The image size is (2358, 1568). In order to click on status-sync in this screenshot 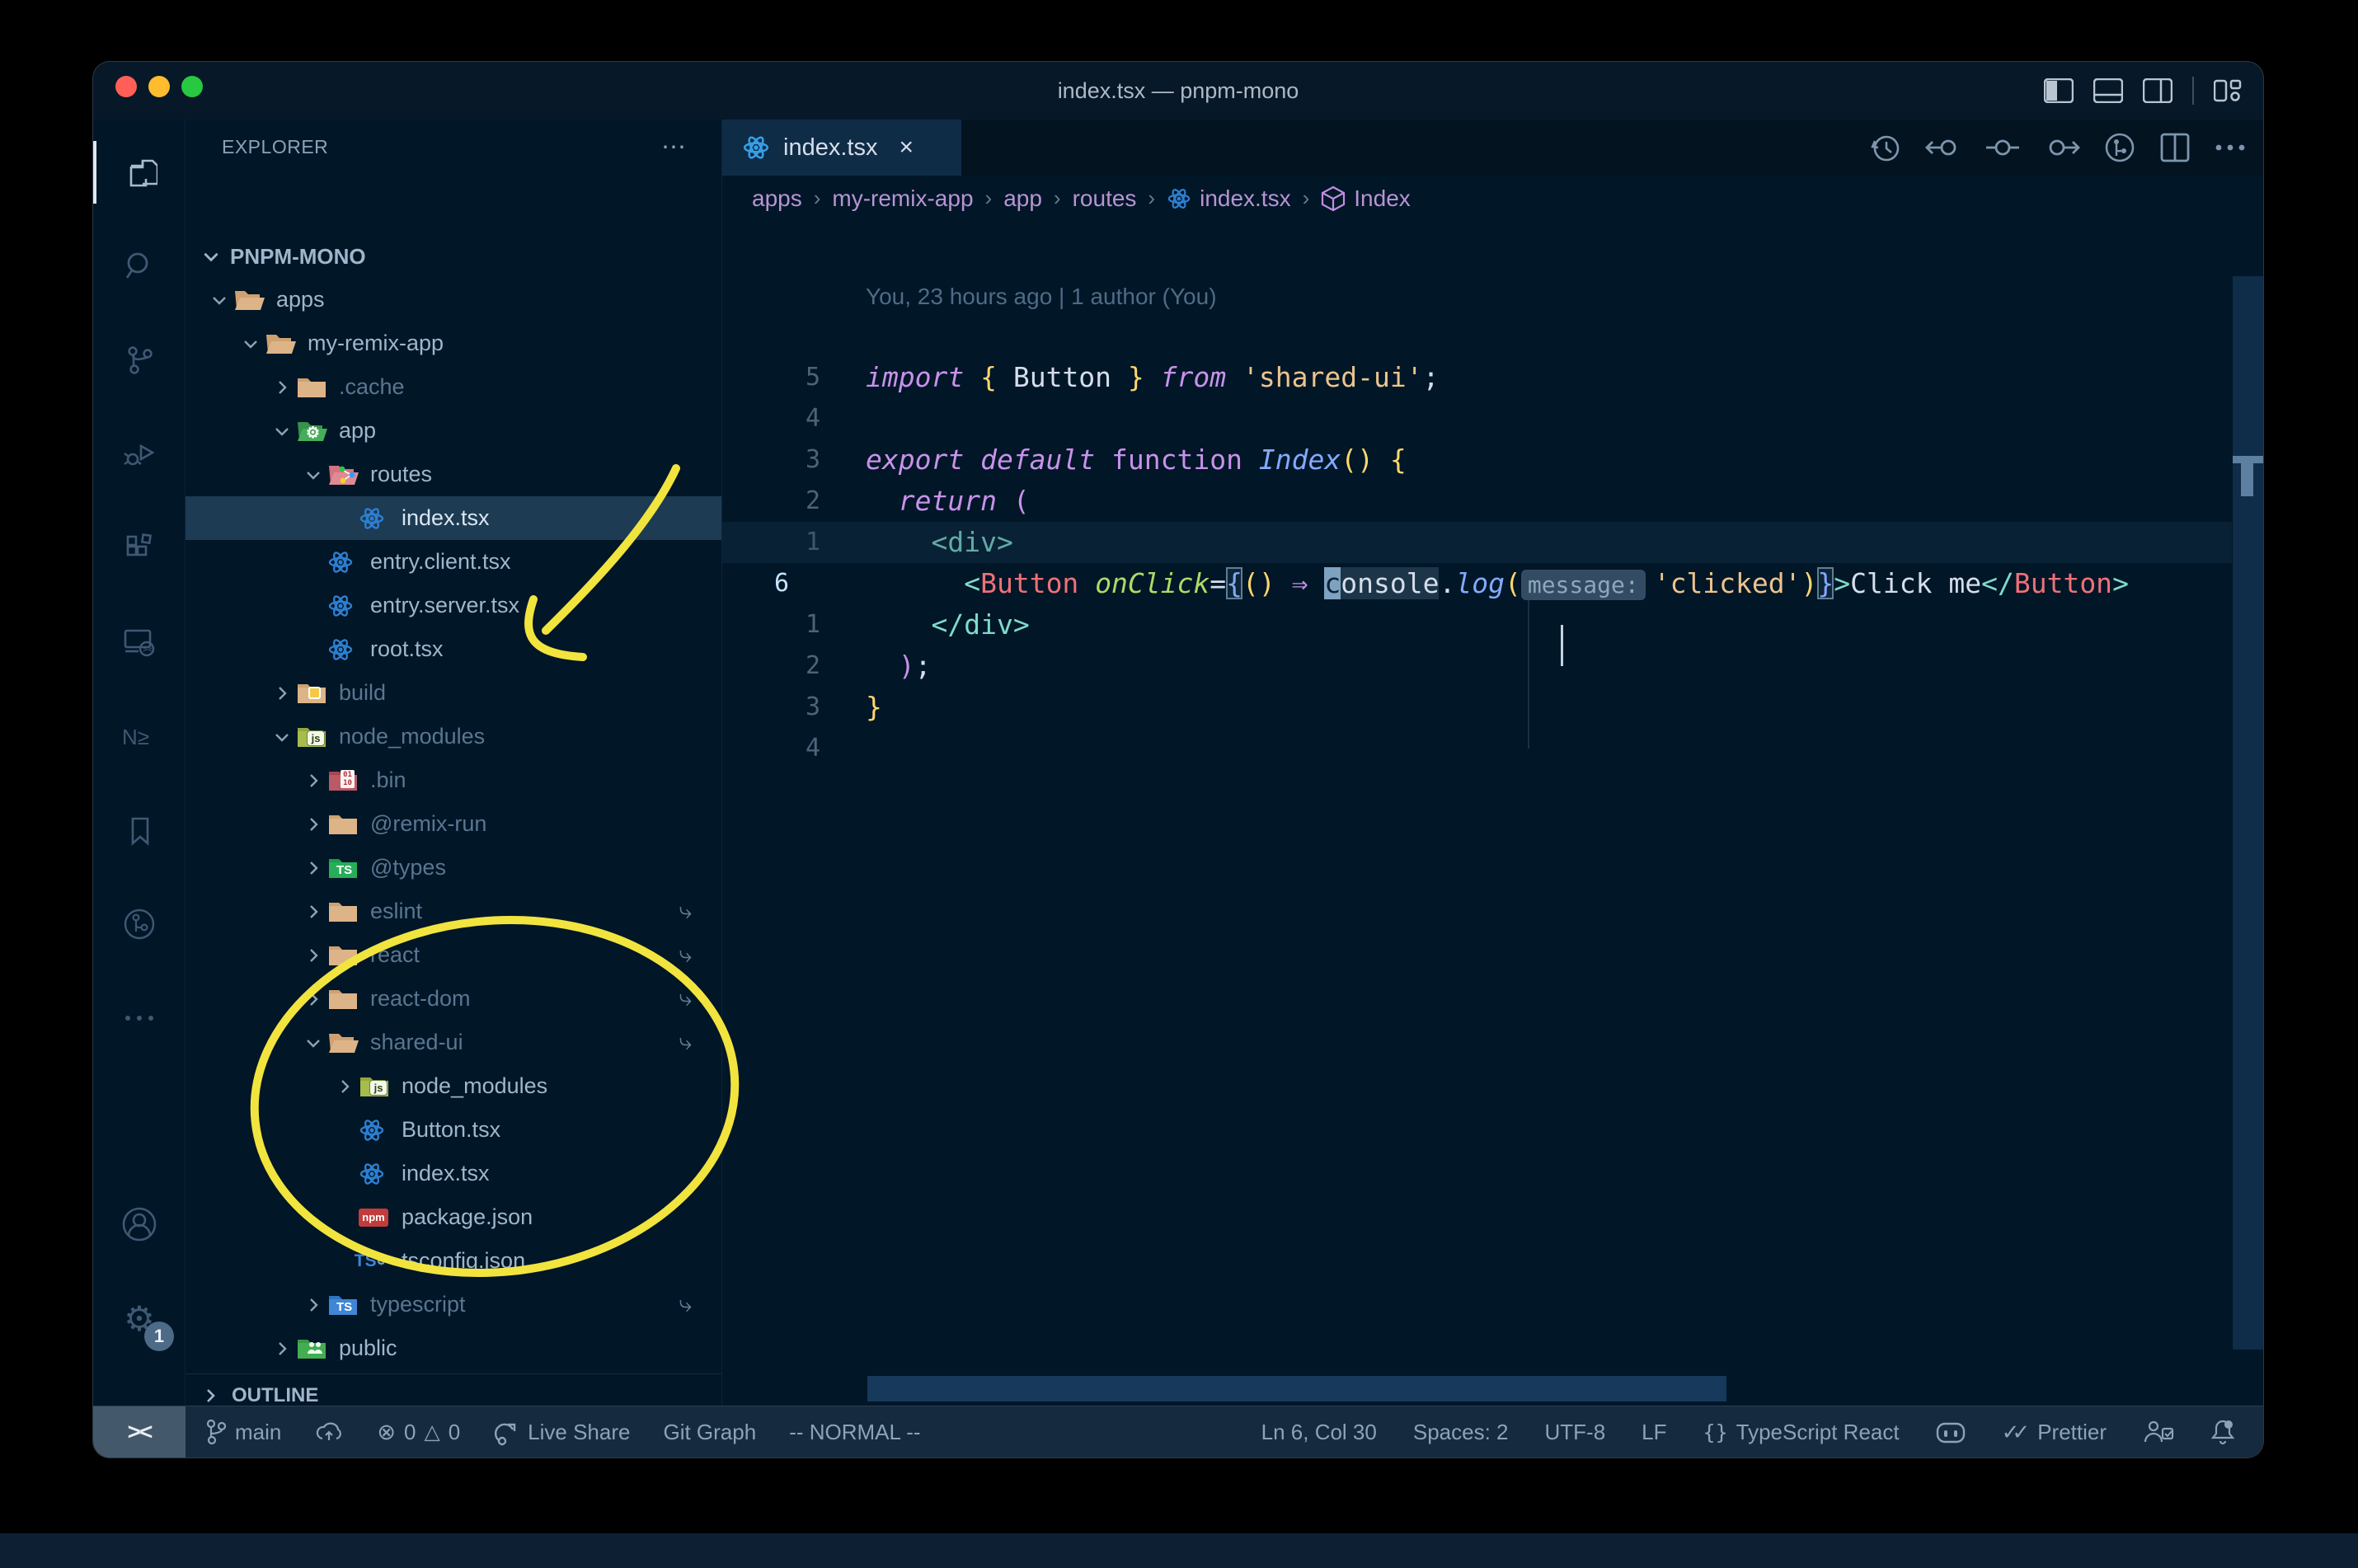, I will do `click(329, 1432)`.